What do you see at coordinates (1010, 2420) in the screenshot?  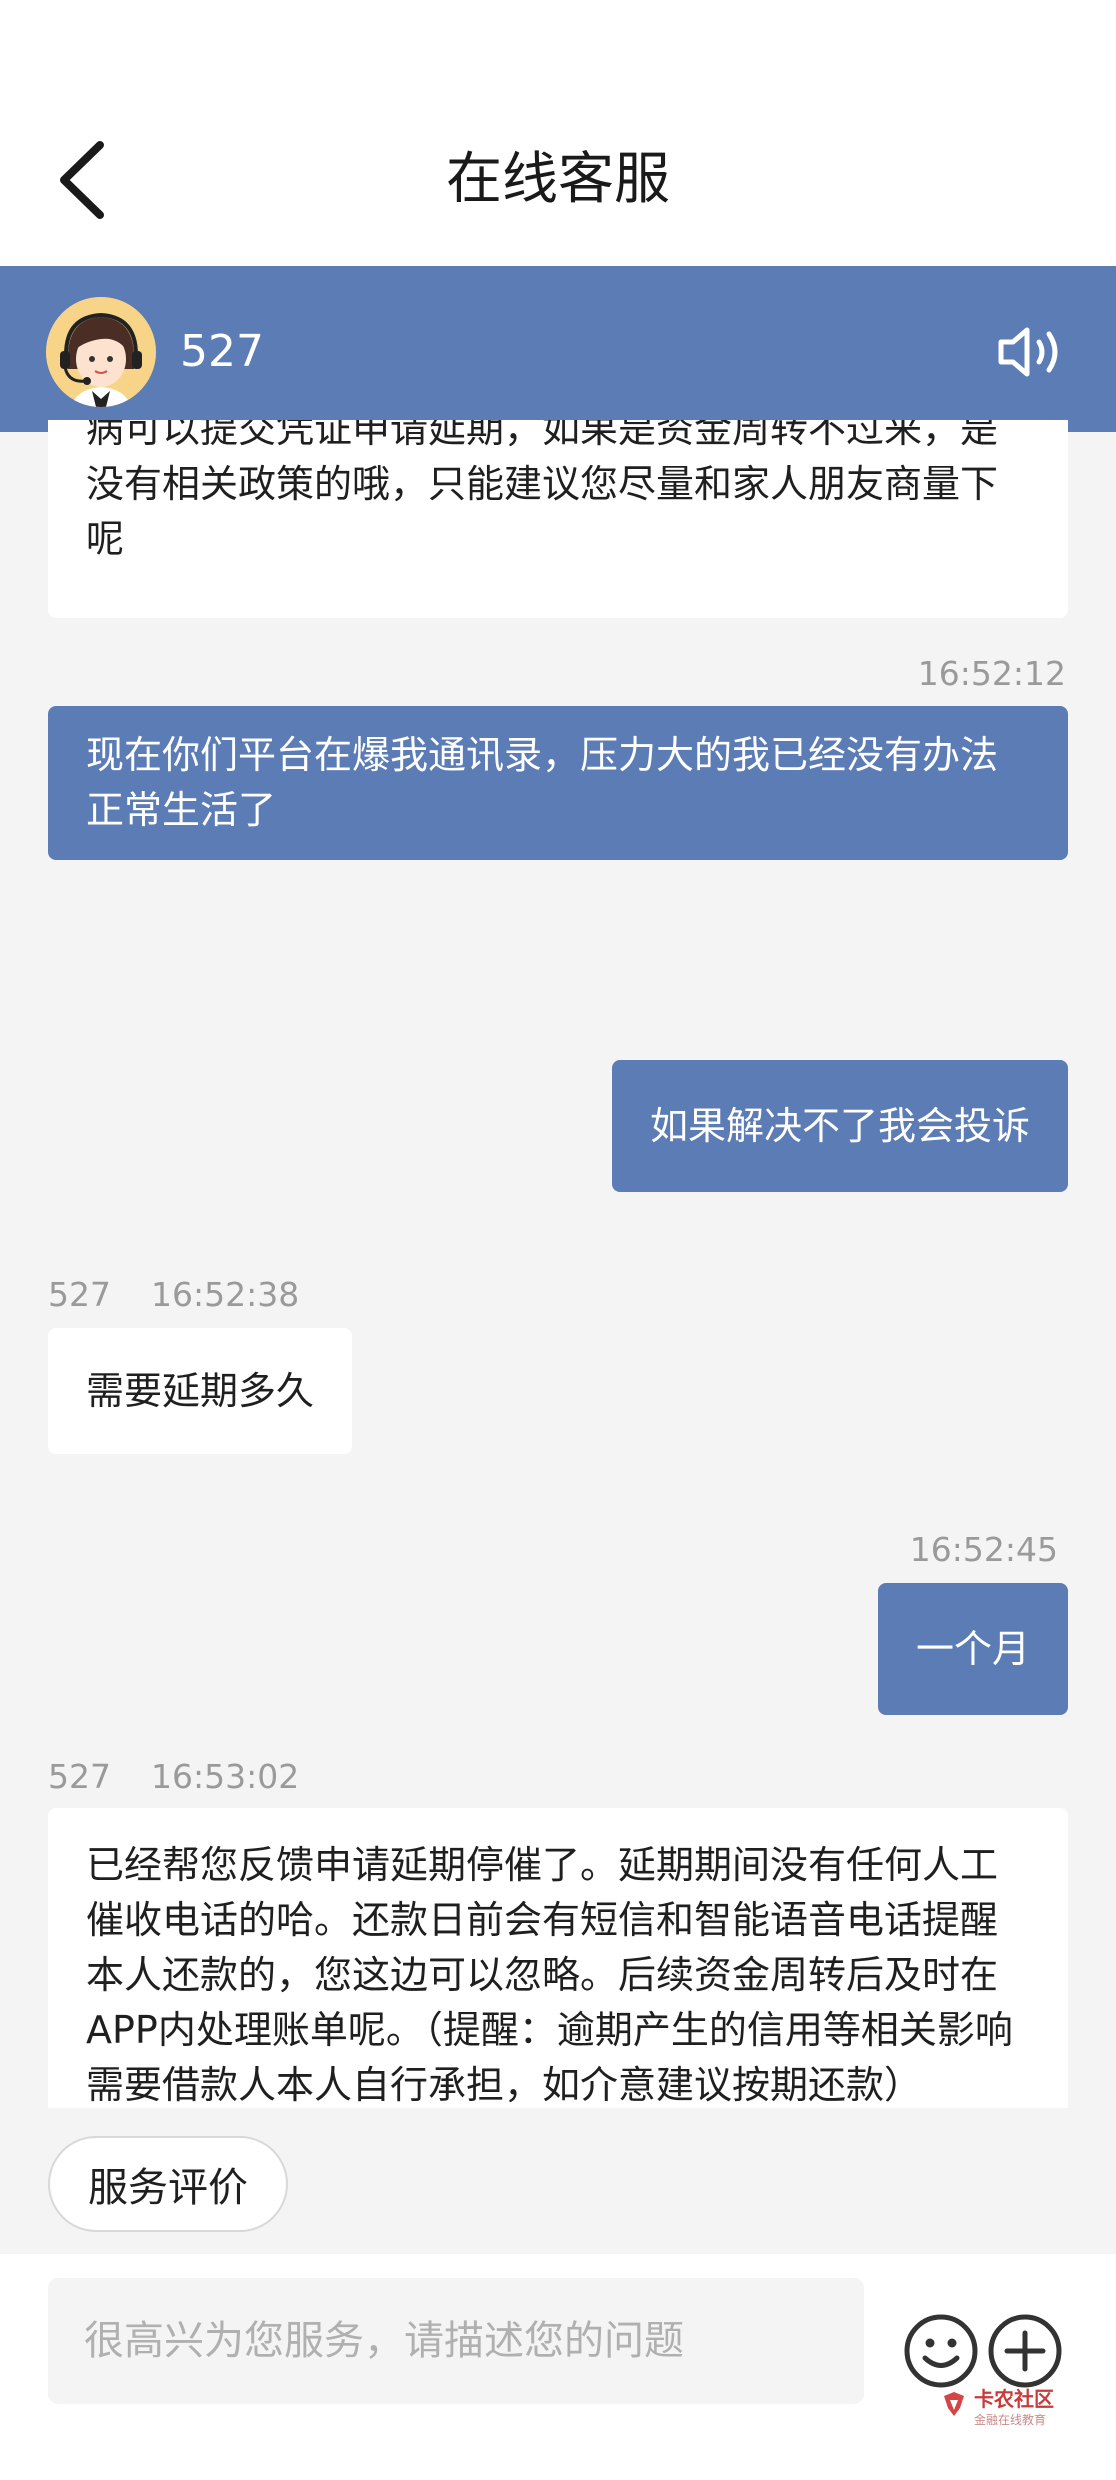 I see `watermark-subtext: 金融在线教育` at bounding box center [1010, 2420].